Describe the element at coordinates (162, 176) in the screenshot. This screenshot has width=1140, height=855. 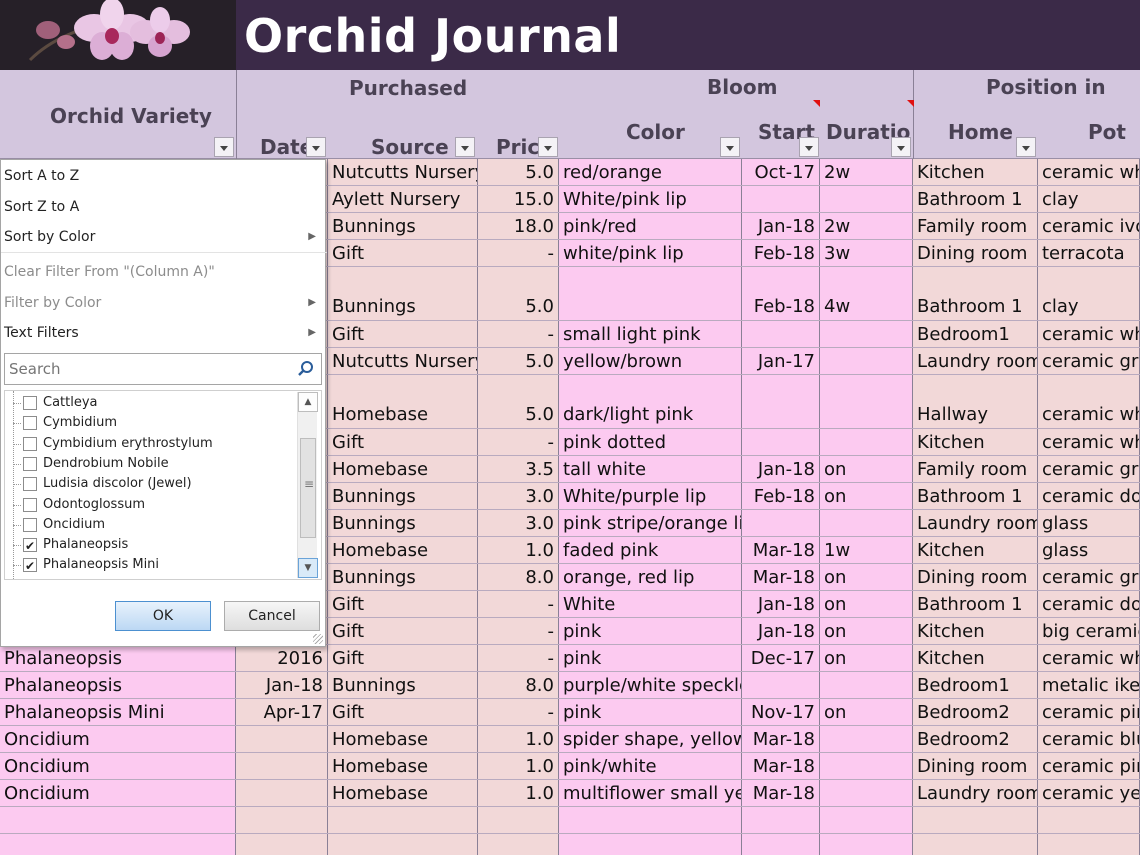
I see `sort-a-to-z-menu-item: Sort A to Z` at that location.